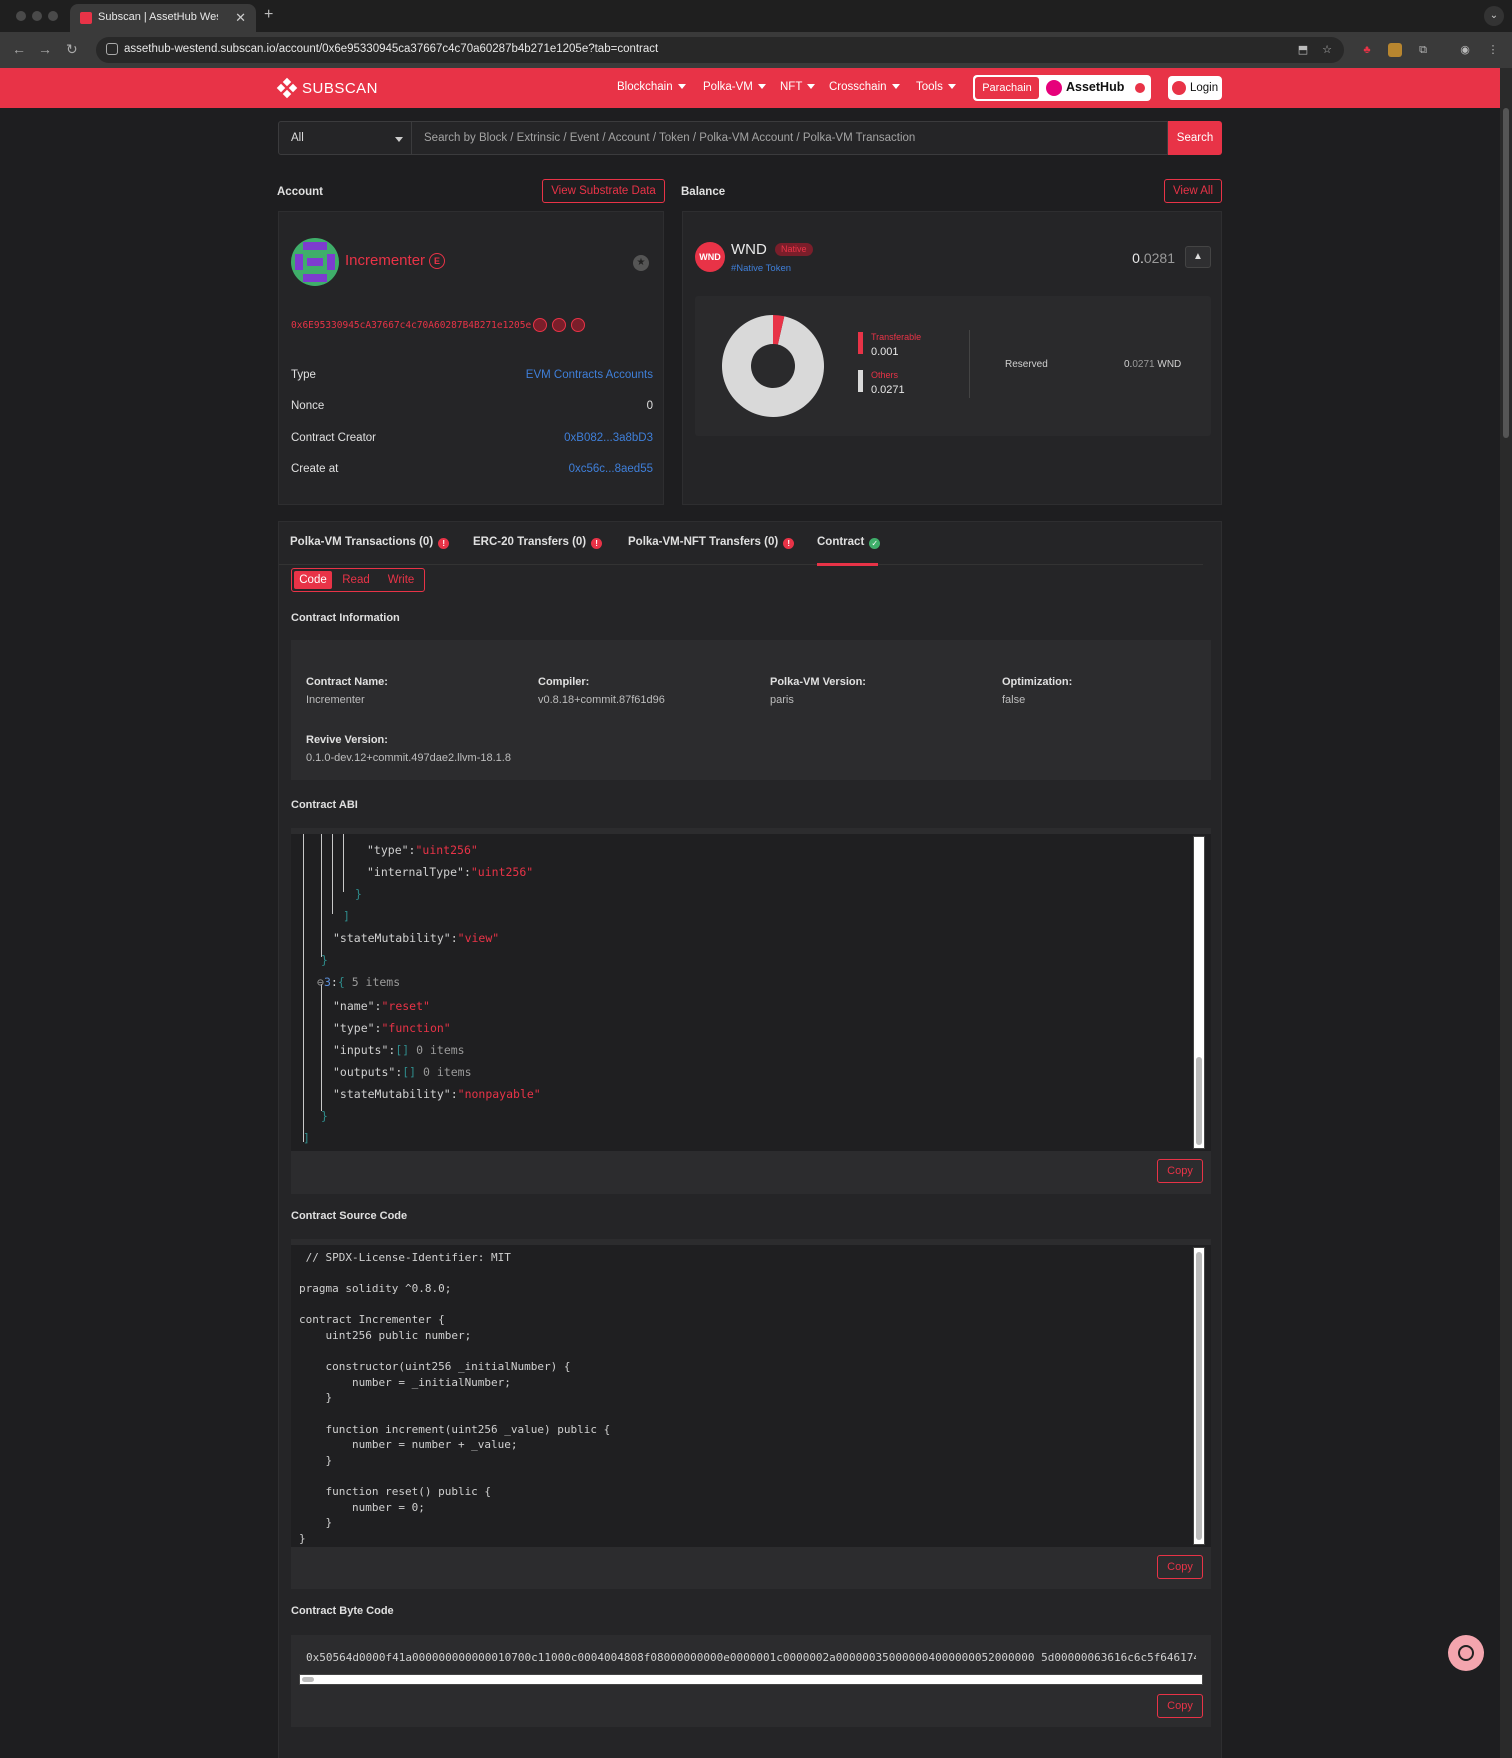 Image resolution: width=1512 pixels, height=1758 pixels. I want to click on bytecode-hscrollbar-thumb, so click(308, 1679).